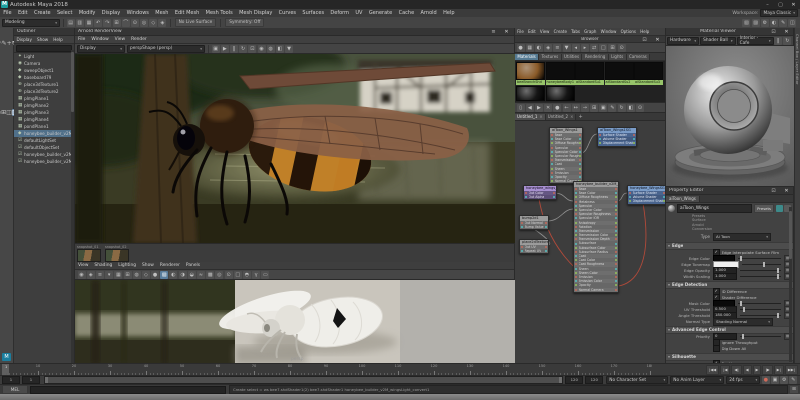 The image size is (800, 400). What do you see at coordinates (304, 380) in the screenshot?
I see `range-slider-bar` at bounding box center [304, 380].